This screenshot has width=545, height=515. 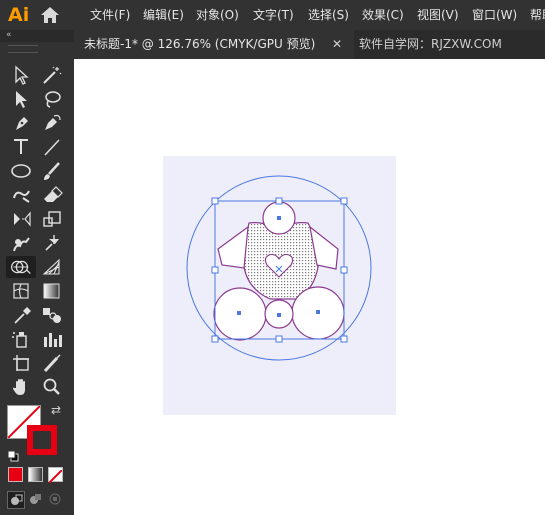 I want to click on direct-selection-tool-icon, so click(x=22, y=99).